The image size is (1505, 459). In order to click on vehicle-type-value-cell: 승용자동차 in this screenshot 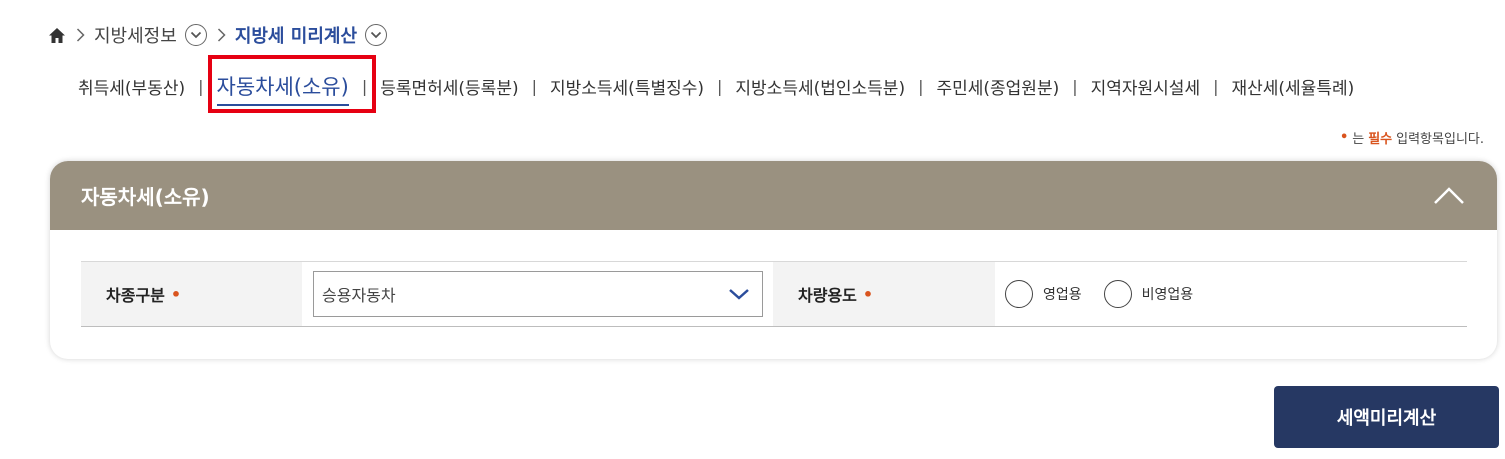, I will do `click(537, 294)`.